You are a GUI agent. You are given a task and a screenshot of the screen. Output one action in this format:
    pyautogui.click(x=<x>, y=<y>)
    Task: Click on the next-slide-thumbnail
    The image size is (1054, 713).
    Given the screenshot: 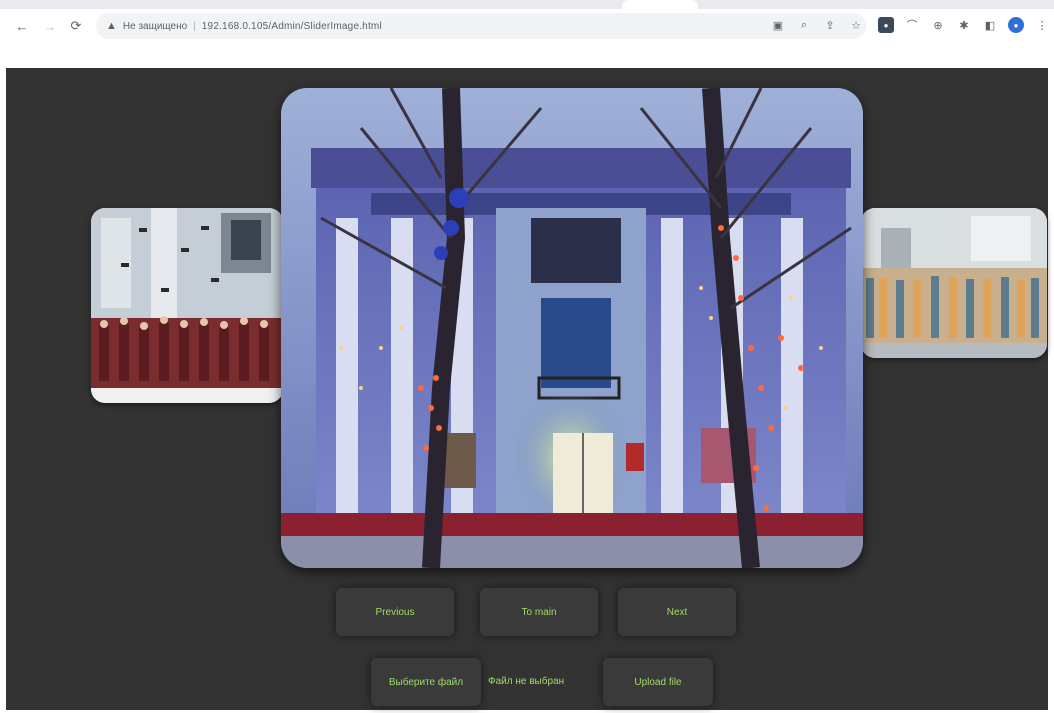 What is the action you would take?
    pyautogui.click(x=954, y=283)
    